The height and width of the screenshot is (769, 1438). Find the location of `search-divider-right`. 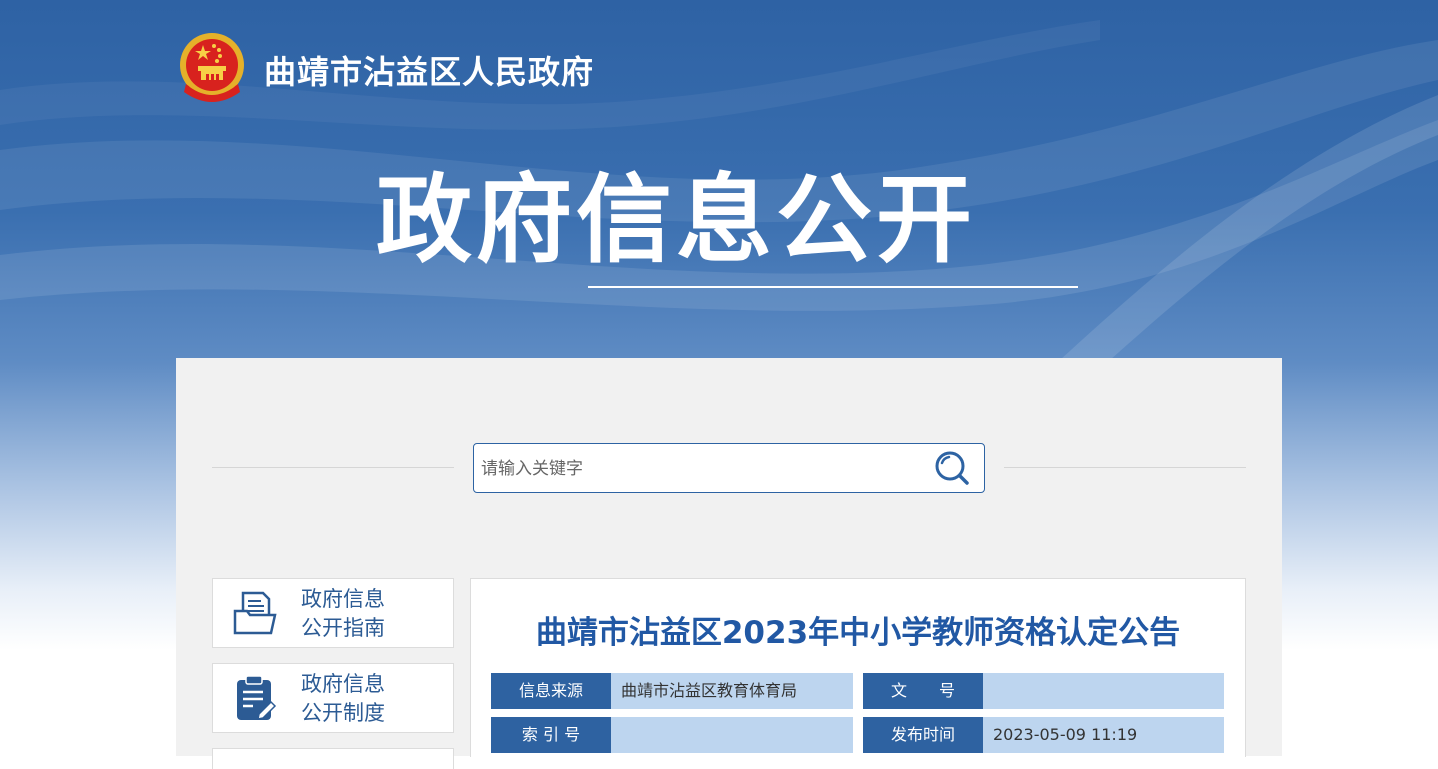

search-divider-right is located at coordinates (1125, 467).